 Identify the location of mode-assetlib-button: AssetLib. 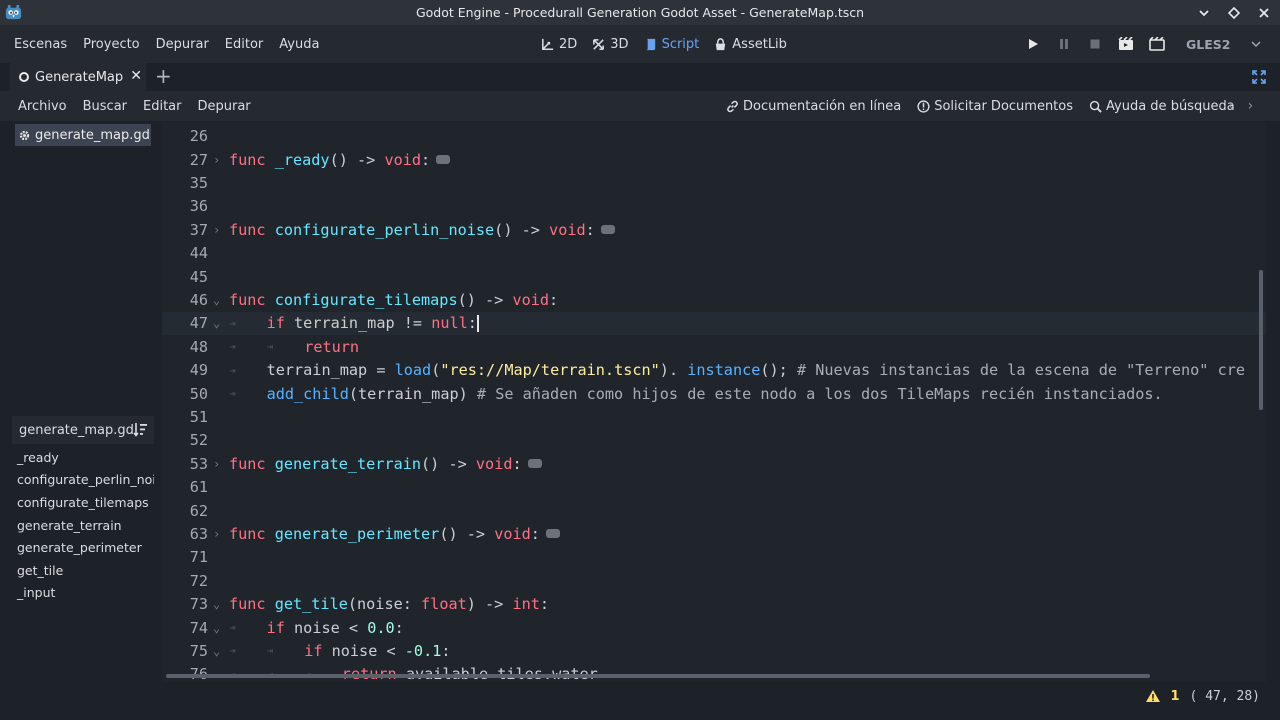
(750, 44).